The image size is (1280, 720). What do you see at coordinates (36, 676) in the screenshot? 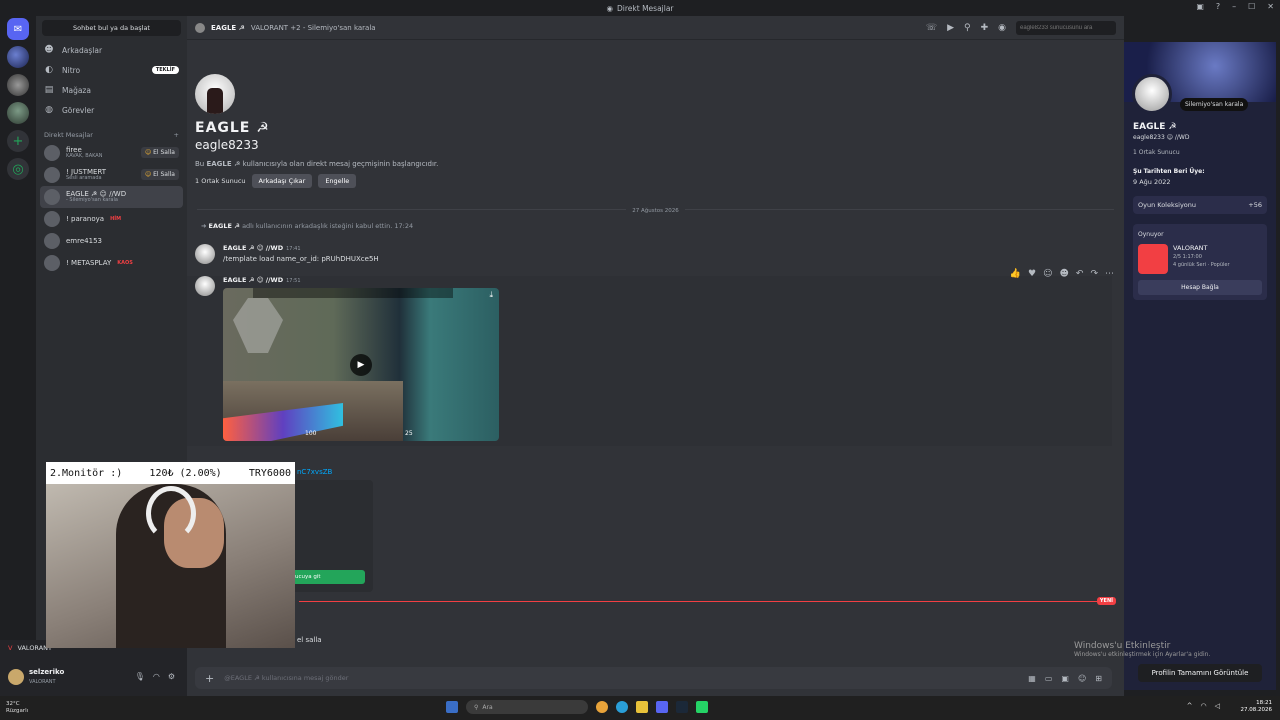
I see `current-user: selzeriko VALORANT` at bounding box center [36, 676].